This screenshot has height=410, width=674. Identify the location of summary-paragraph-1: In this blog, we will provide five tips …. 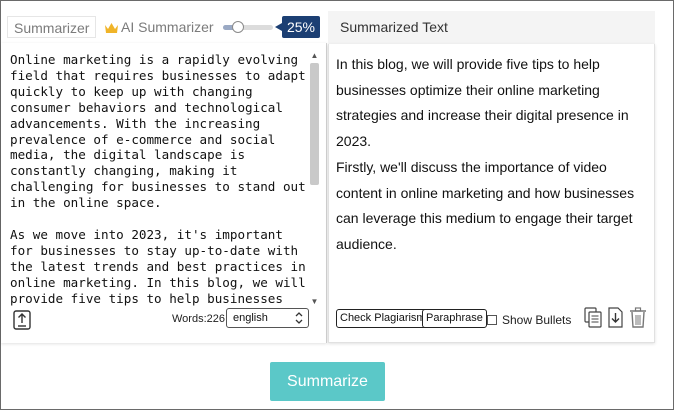
(482, 103).